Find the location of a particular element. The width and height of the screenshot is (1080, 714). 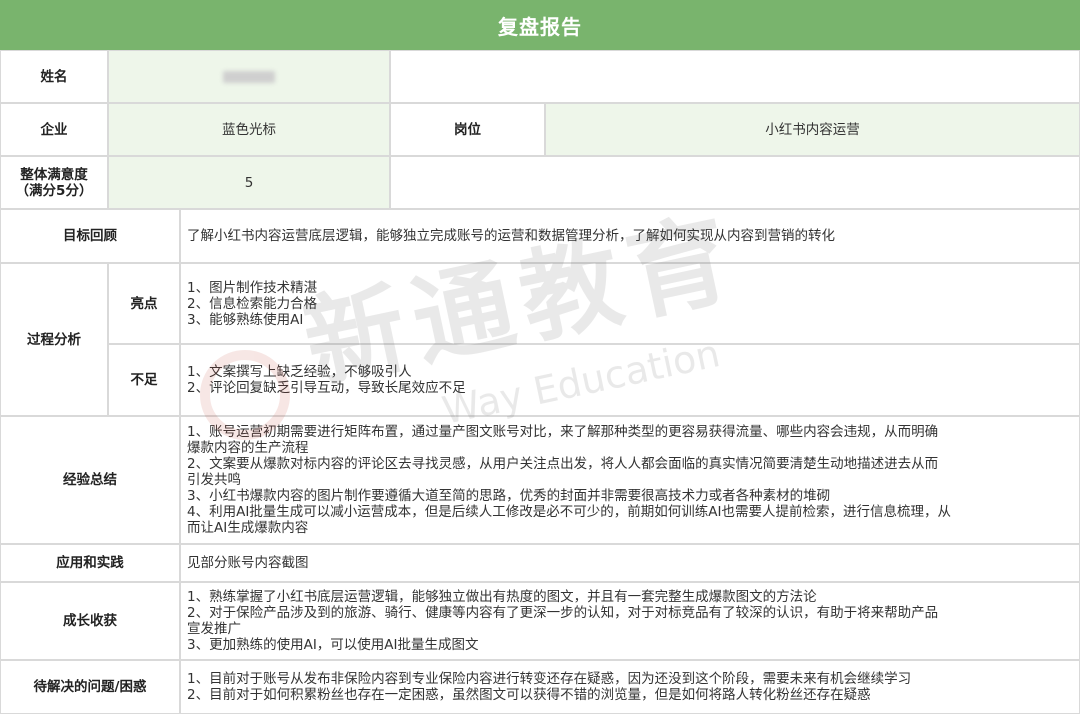

company-value: 蓝色光标 is located at coordinates (249, 129).